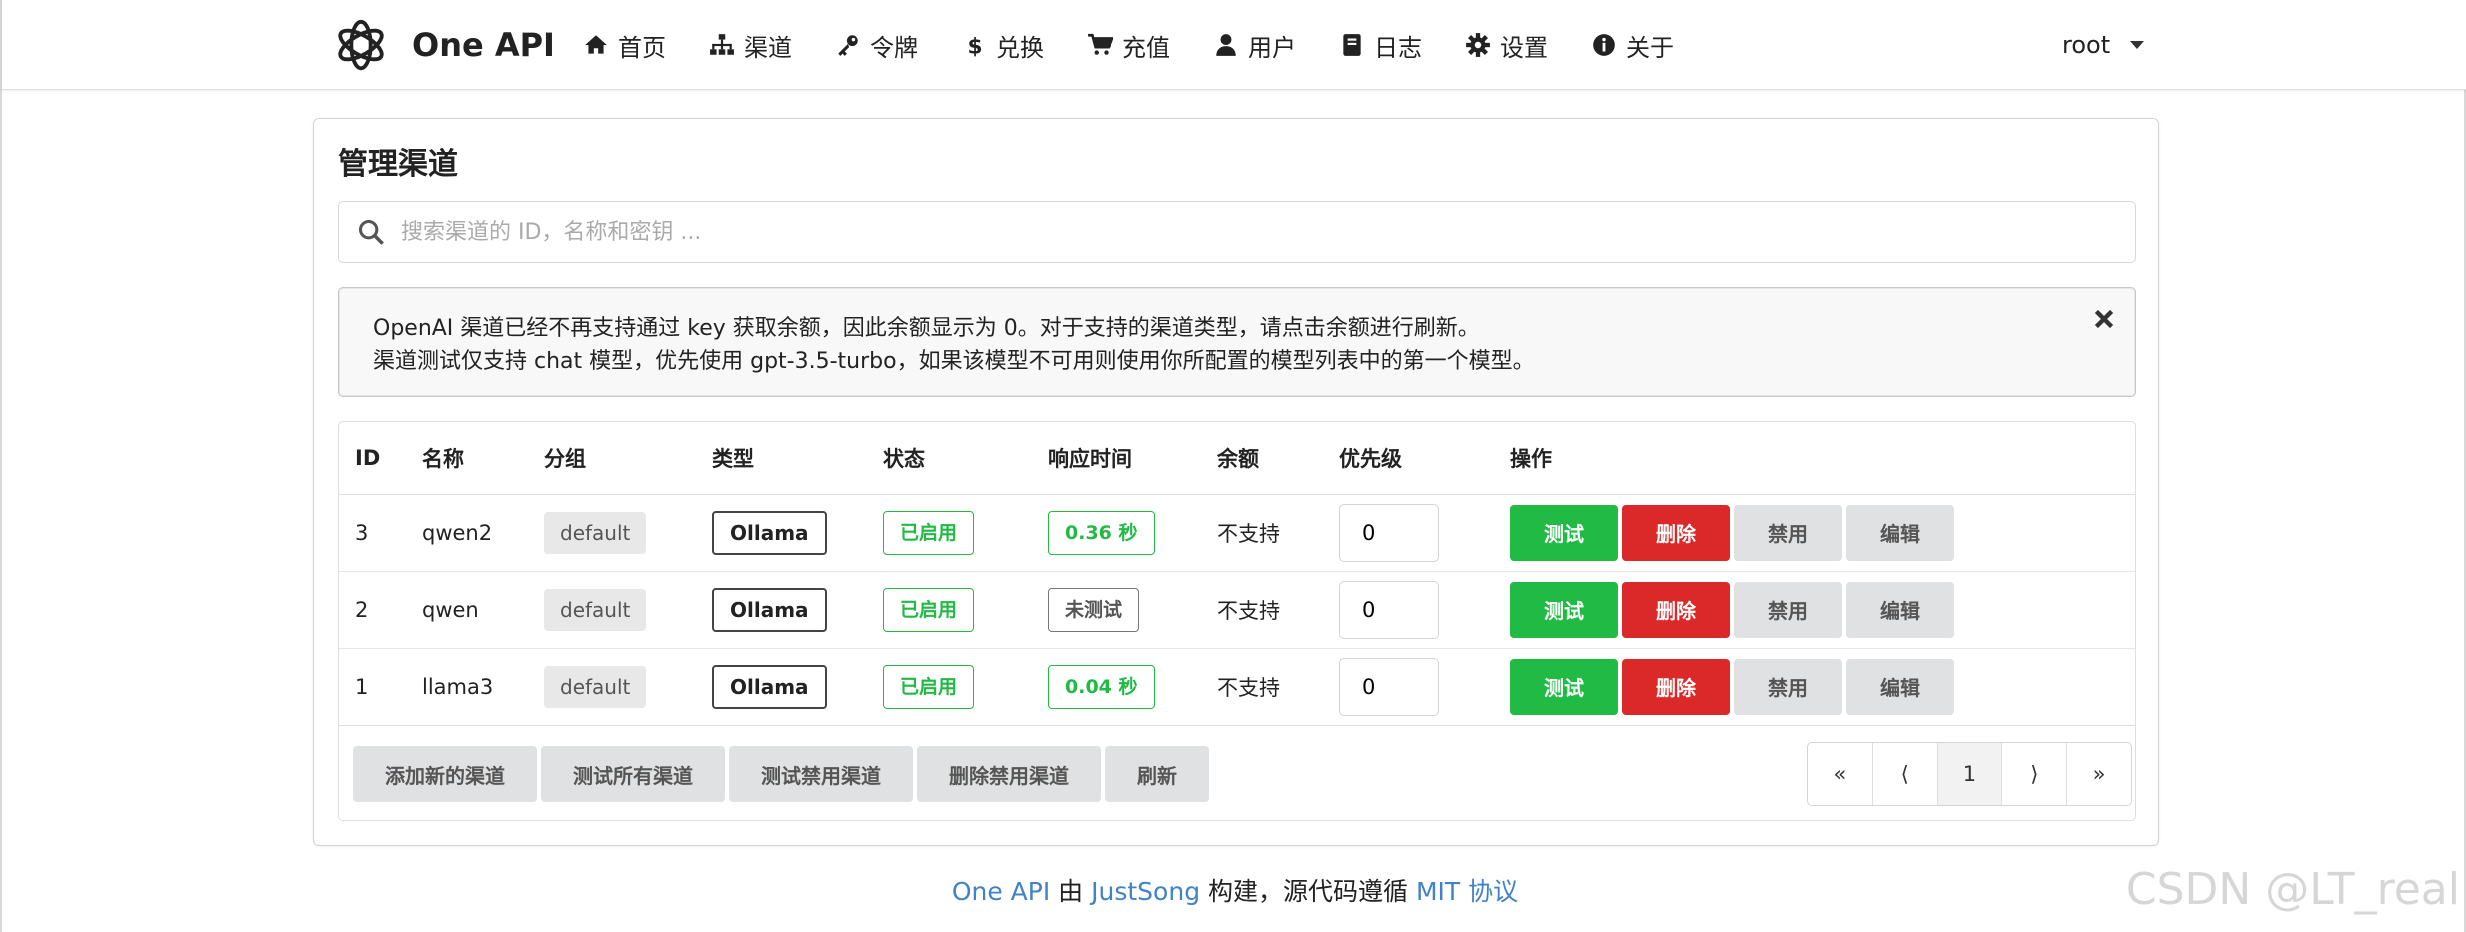  I want to click on response-time-badge: 未测试, so click(1094, 609).